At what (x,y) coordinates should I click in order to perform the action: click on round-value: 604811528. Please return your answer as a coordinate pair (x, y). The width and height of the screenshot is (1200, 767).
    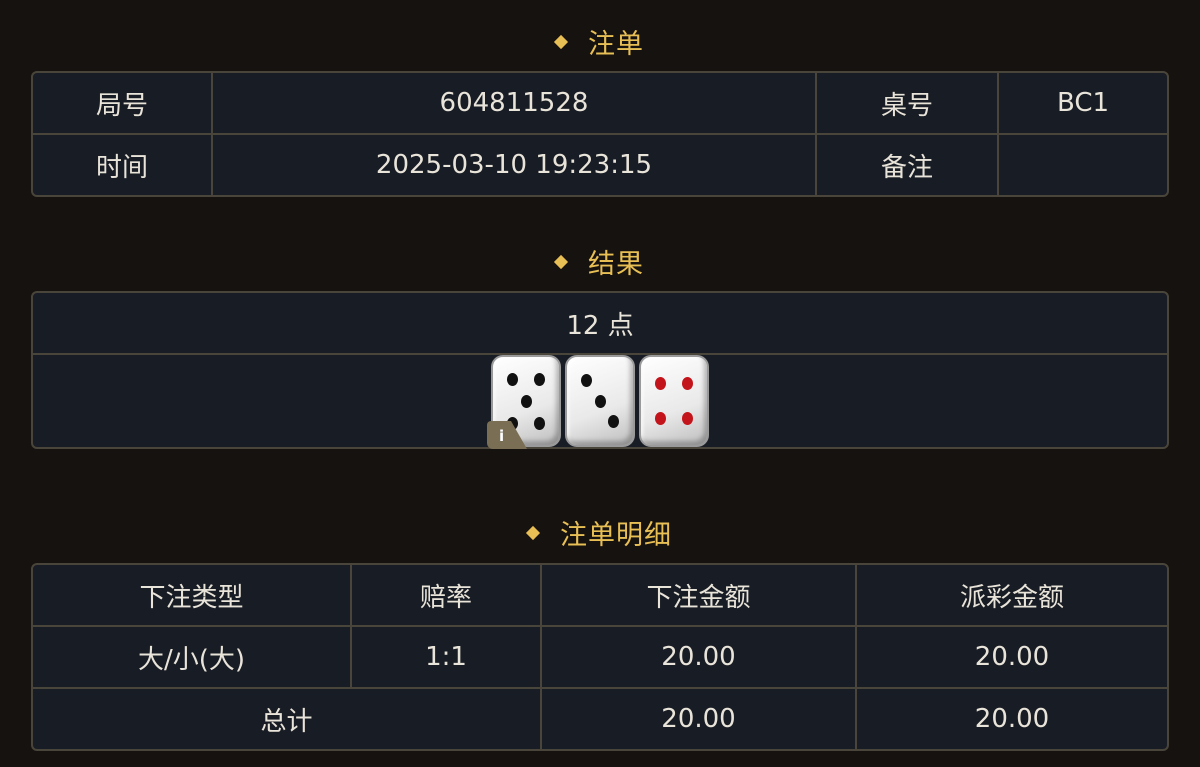
    Looking at the image, I should click on (515, 104).